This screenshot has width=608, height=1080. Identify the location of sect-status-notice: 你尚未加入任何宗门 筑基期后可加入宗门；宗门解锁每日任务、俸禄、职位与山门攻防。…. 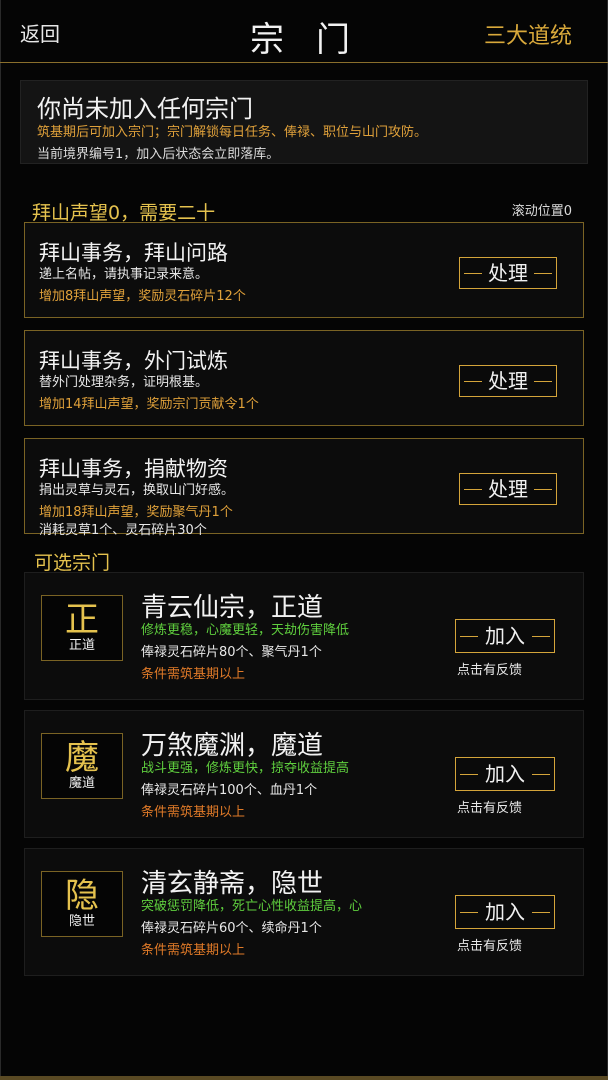
(304, 122).